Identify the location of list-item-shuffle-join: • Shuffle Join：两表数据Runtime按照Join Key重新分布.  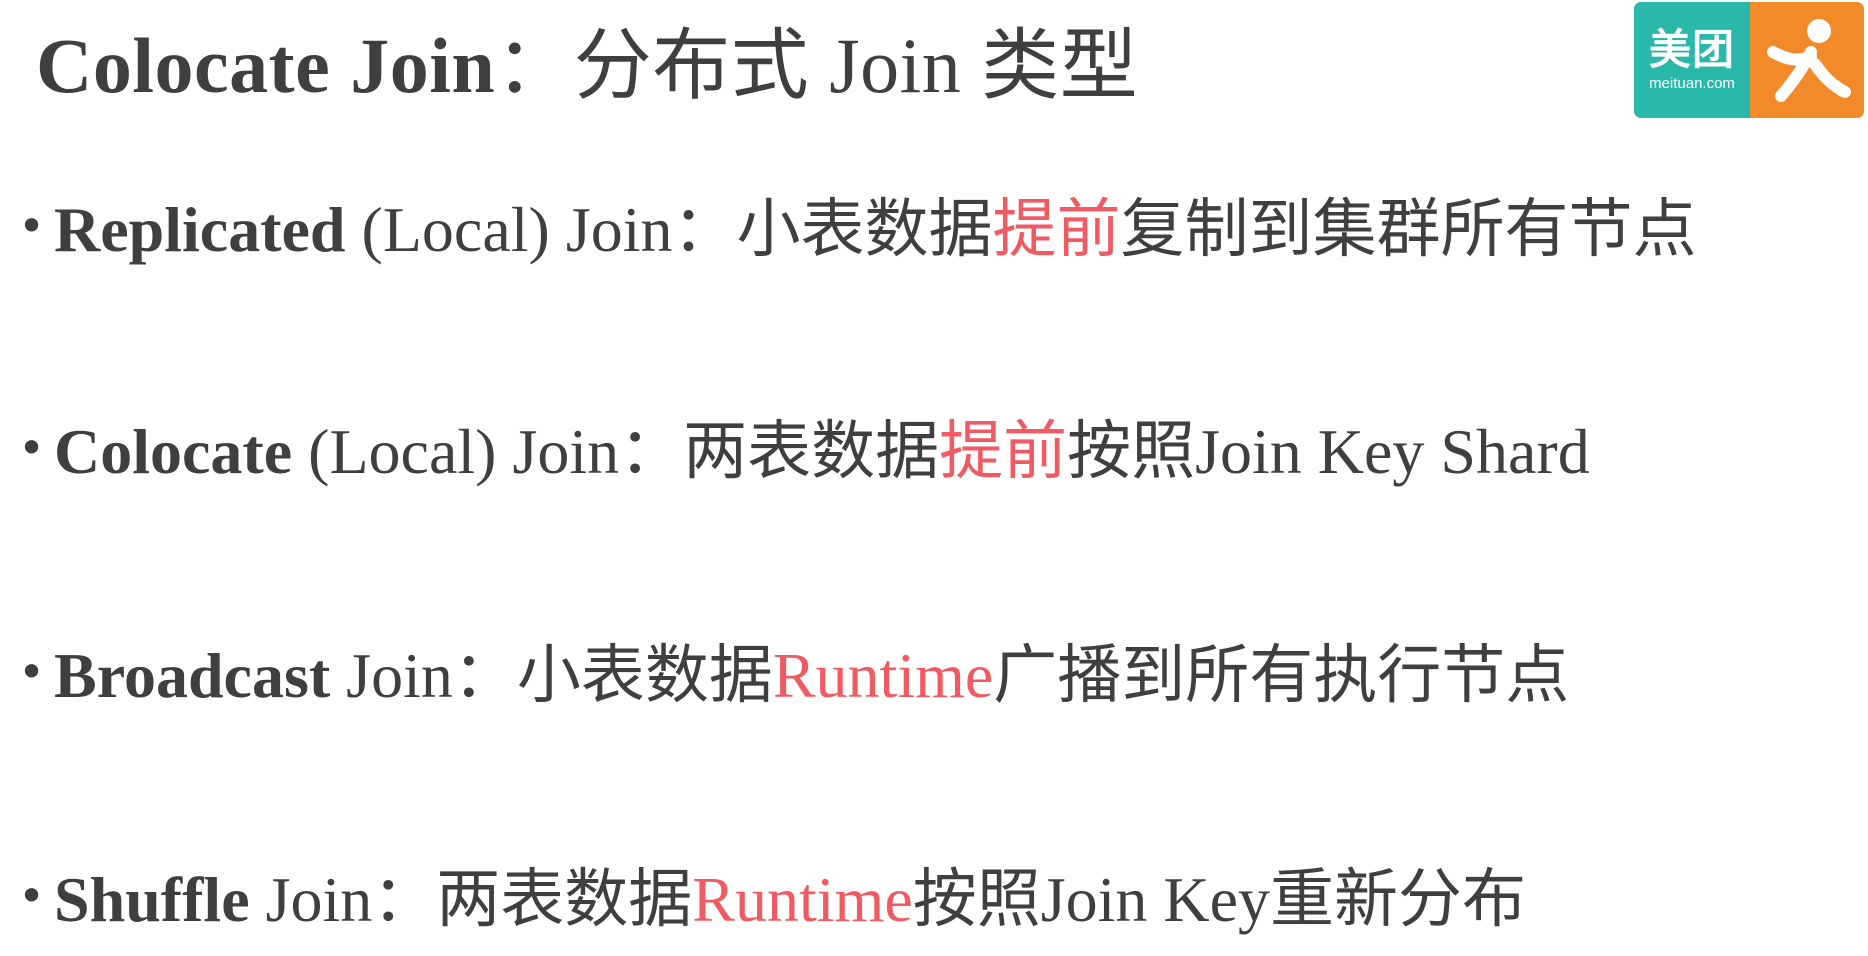
(772, 900).